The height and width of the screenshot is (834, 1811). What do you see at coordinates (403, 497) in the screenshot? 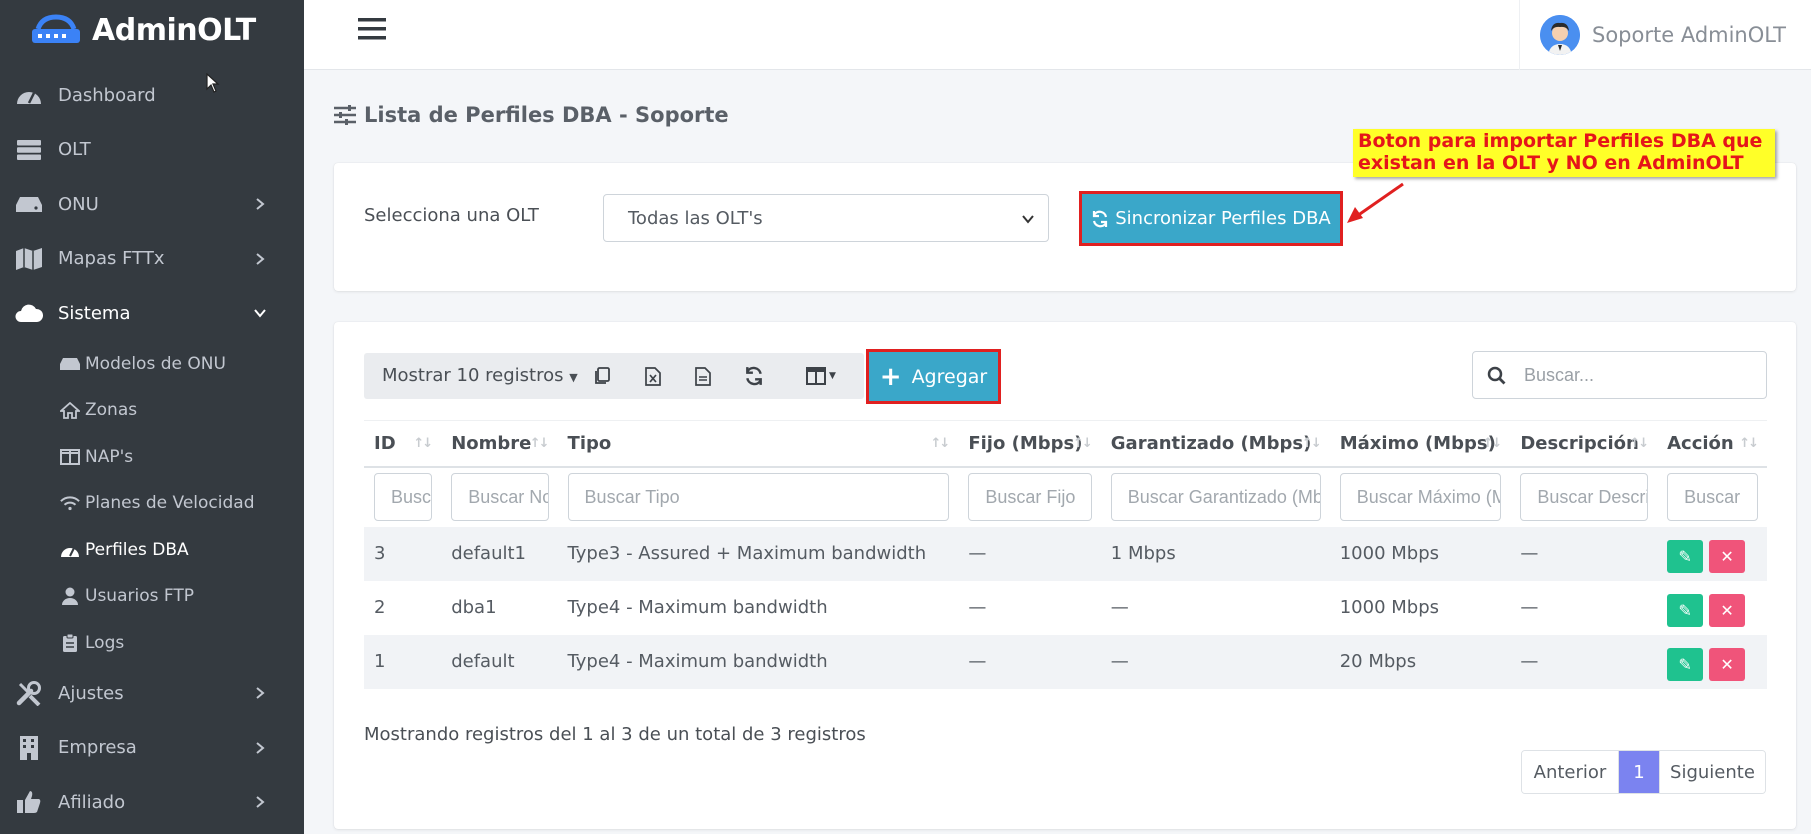
I see `filter-id-input` at bounding box center [403, 497].